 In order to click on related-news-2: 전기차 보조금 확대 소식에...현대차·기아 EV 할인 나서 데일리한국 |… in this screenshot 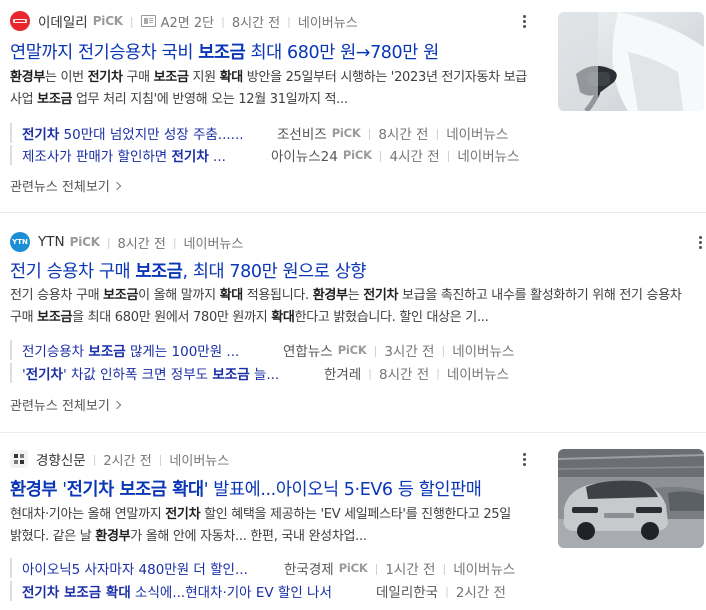, I will do `click(258, 591)`.